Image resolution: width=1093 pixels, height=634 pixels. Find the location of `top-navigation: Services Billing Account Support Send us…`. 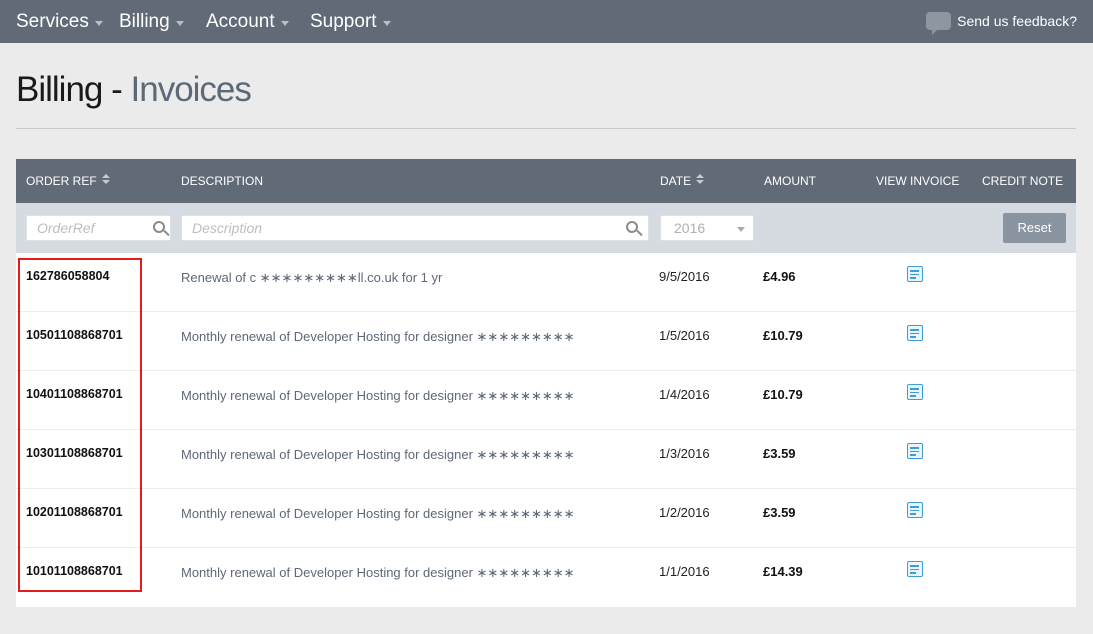

top-navigation: Services Billing Account Support Send us… is located at coordinates (546, 21).